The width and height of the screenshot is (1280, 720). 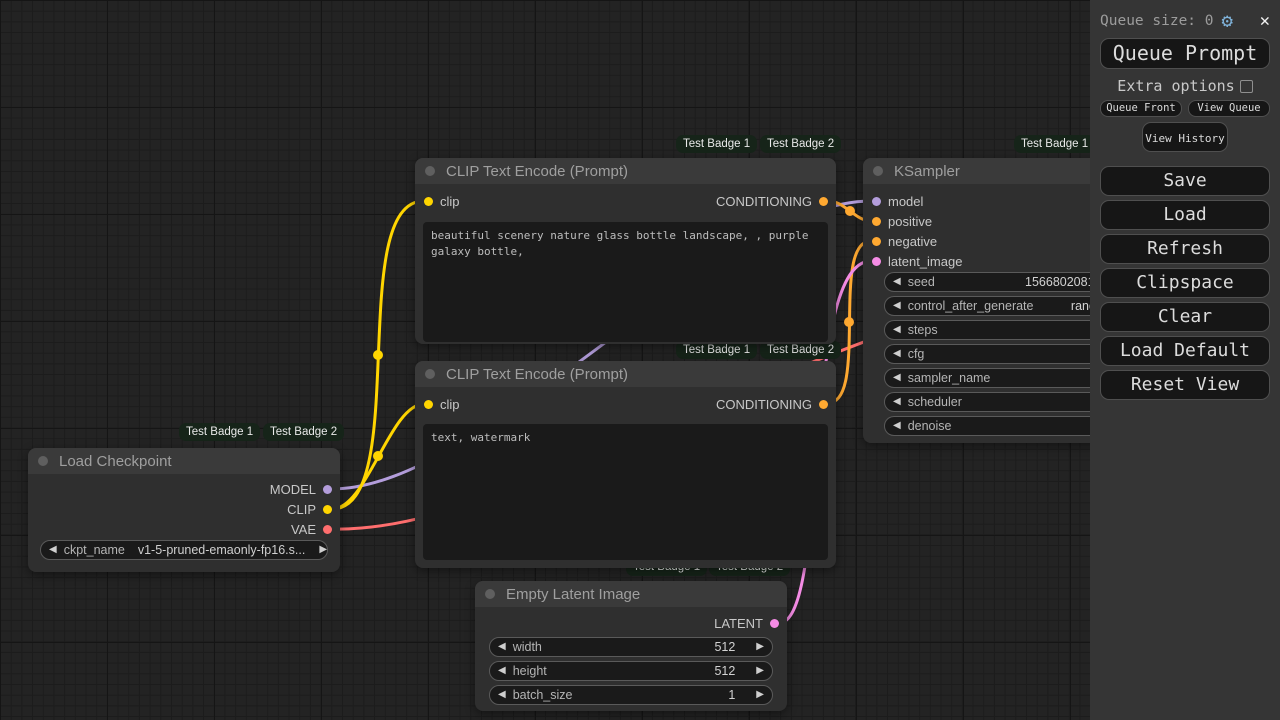 I want to click on widget-label: control_after_generate, so click(x=970, y=306).